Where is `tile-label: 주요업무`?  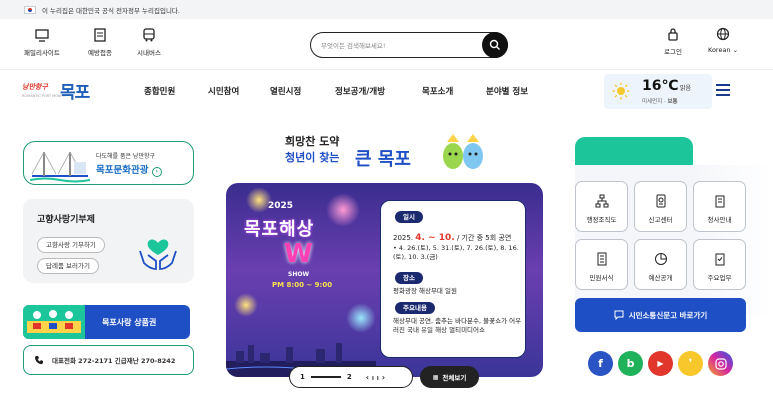
tile-label: 주요업무 is located at coordinates (719, 278).